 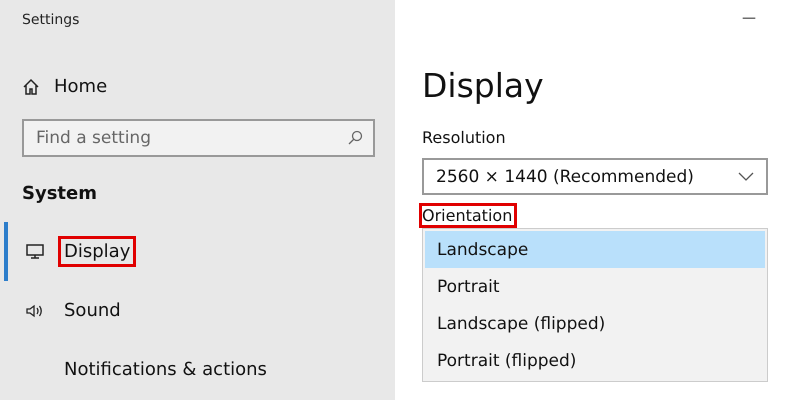 I want to click on window-title: Settings, so click(x=51, y=20).